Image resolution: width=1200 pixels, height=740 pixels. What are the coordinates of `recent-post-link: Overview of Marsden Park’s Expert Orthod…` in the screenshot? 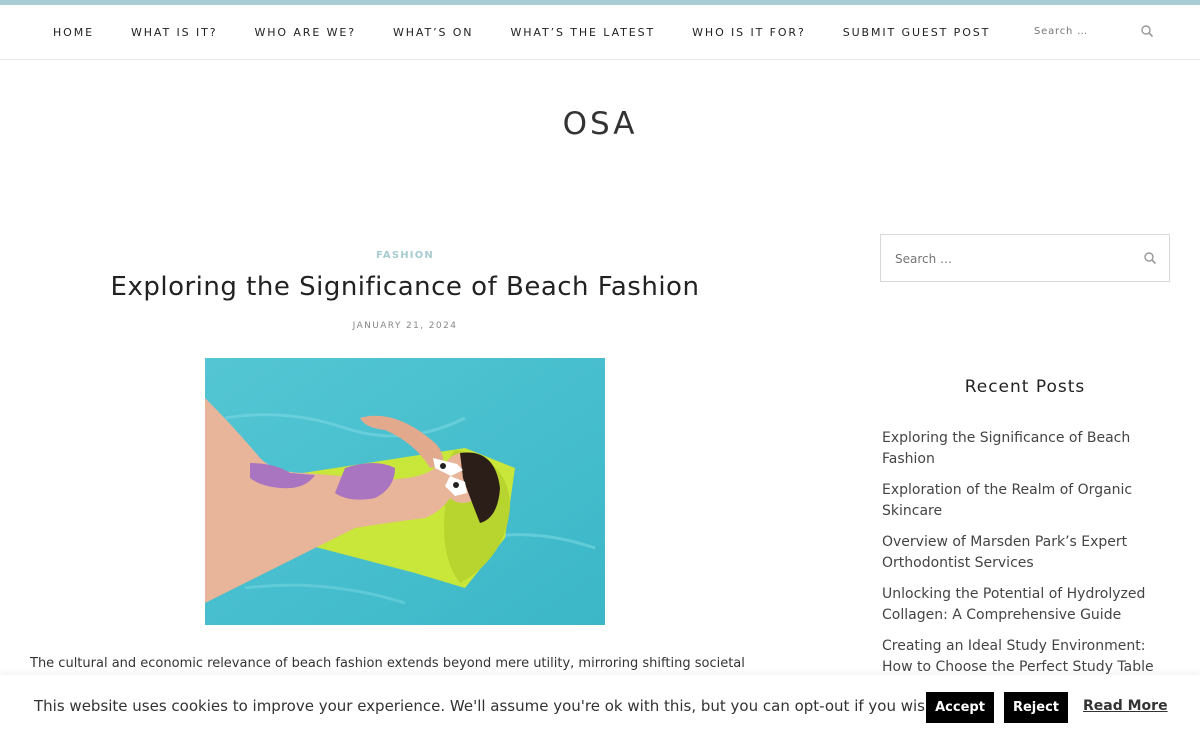 It's located at (1026, 553).